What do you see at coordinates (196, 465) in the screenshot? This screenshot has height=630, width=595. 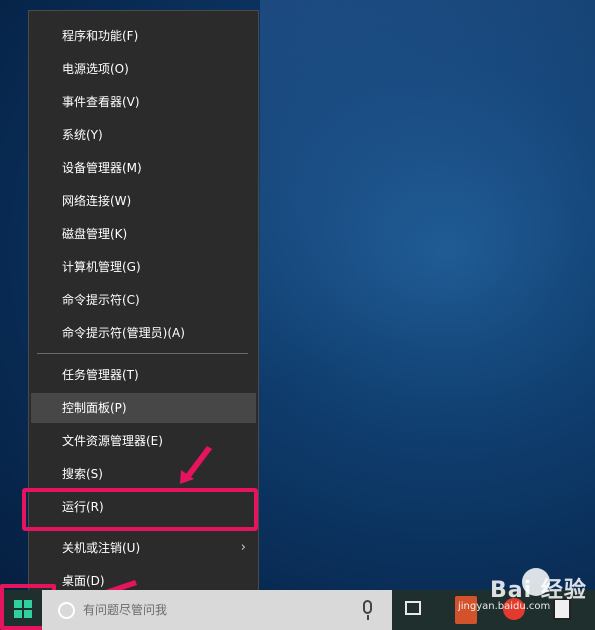 I see `arrow-to-run-icon` at bounding box center [196, 465].